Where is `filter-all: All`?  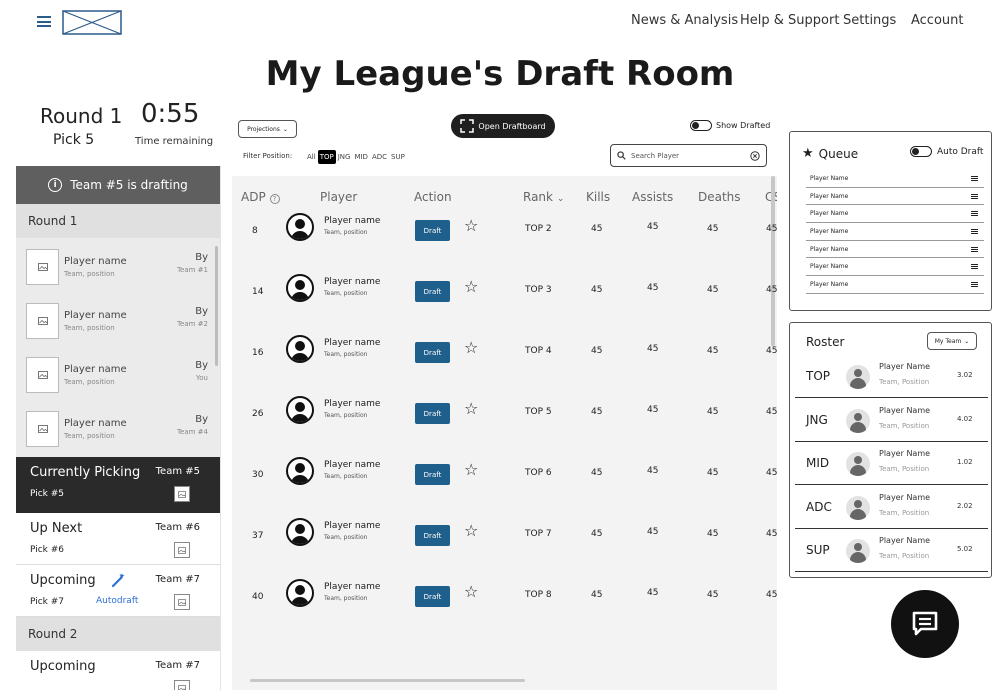
filter-all: All is located at coordinates (311, 157).